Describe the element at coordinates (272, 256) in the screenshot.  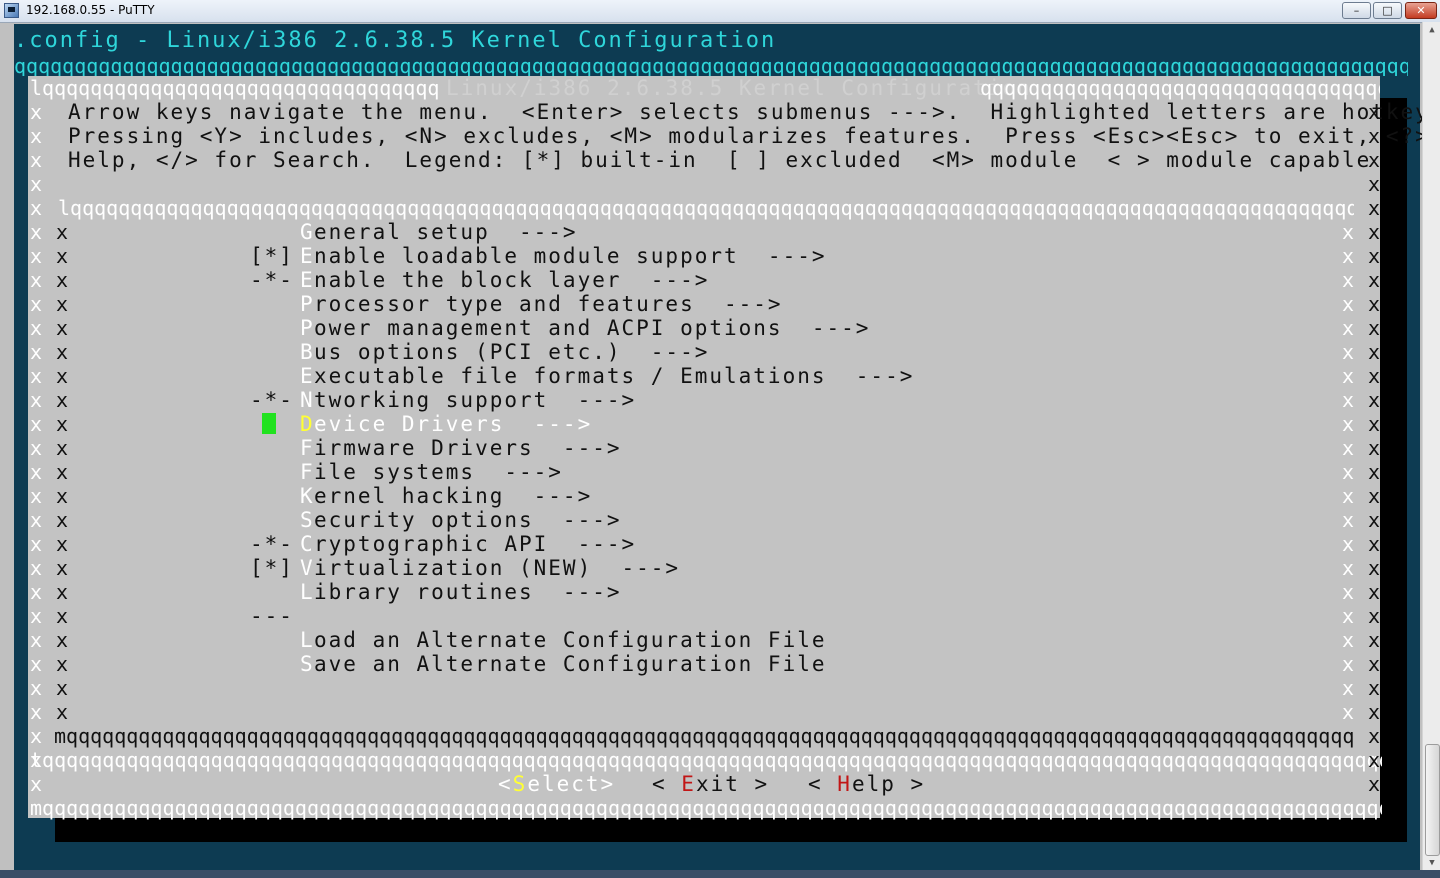
I see `menu-item-marker: [*]` at that location.